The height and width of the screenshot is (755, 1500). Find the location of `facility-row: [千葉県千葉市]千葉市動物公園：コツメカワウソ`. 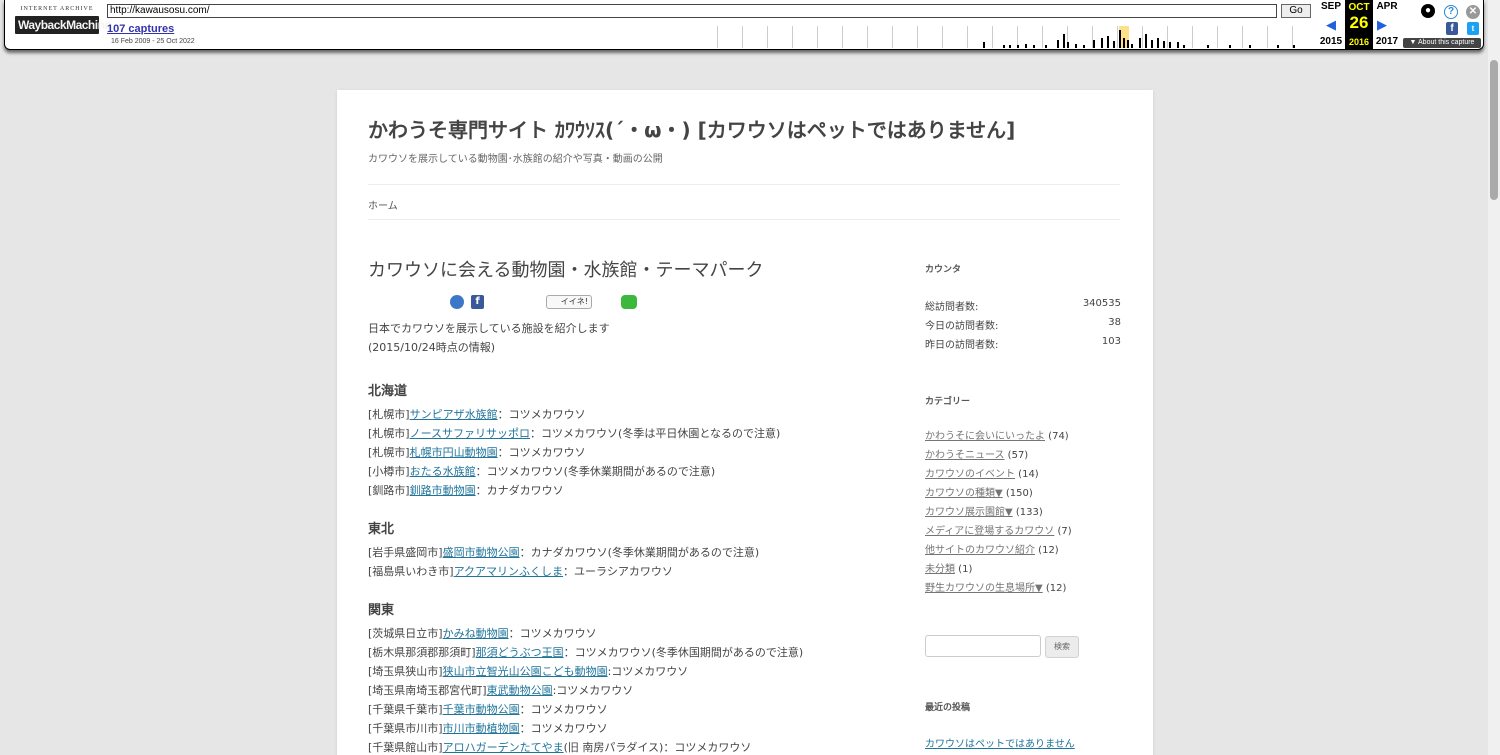

facility-row: [千葉県千葉市]千葉市動物公園：コツメカワウソ is located at coordinates (628, 709).